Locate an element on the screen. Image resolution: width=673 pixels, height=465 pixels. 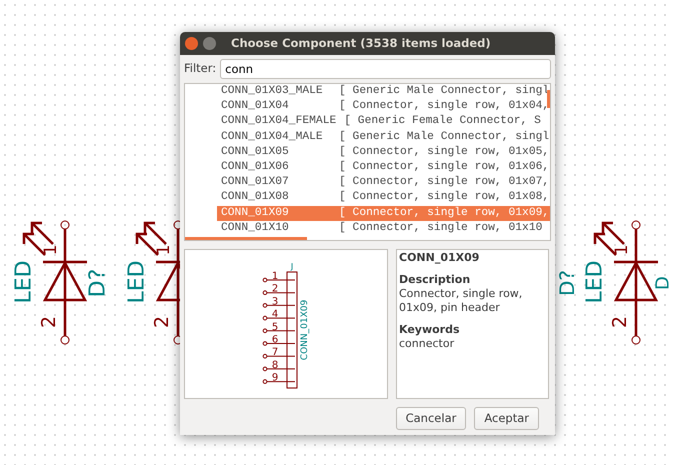
component-row: CONN_01X07 [ Connector, single row, 01x07, is located at coordinates (383, 182).